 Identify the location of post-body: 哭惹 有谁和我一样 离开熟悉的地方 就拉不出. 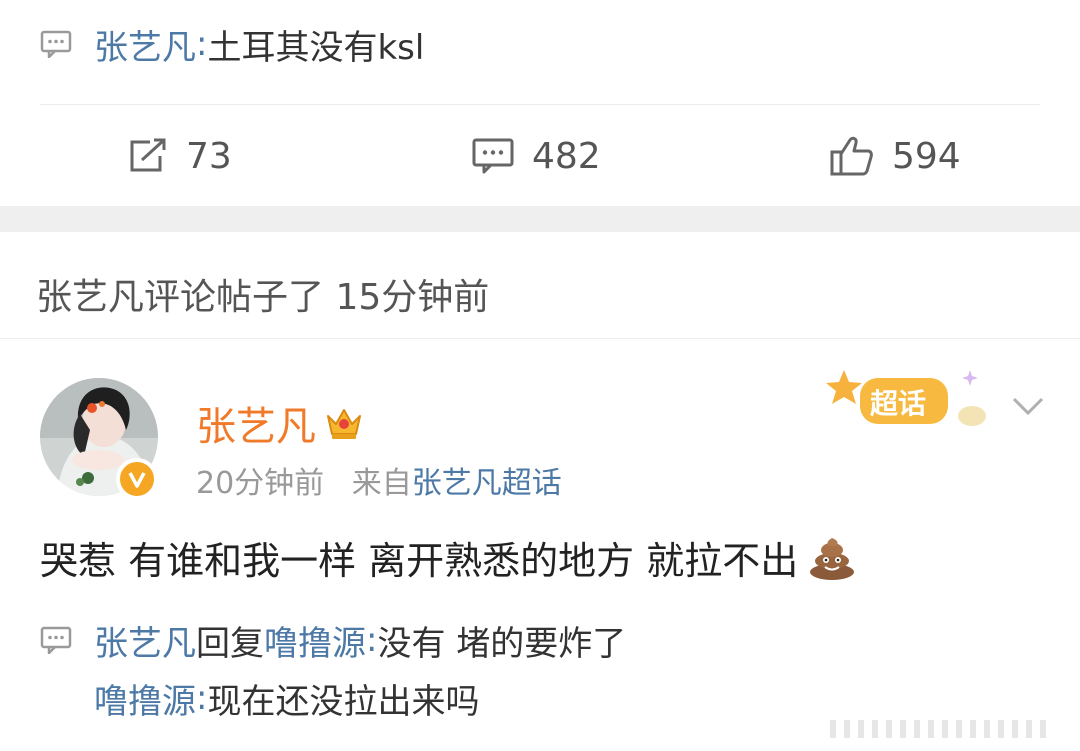
(448, 557).